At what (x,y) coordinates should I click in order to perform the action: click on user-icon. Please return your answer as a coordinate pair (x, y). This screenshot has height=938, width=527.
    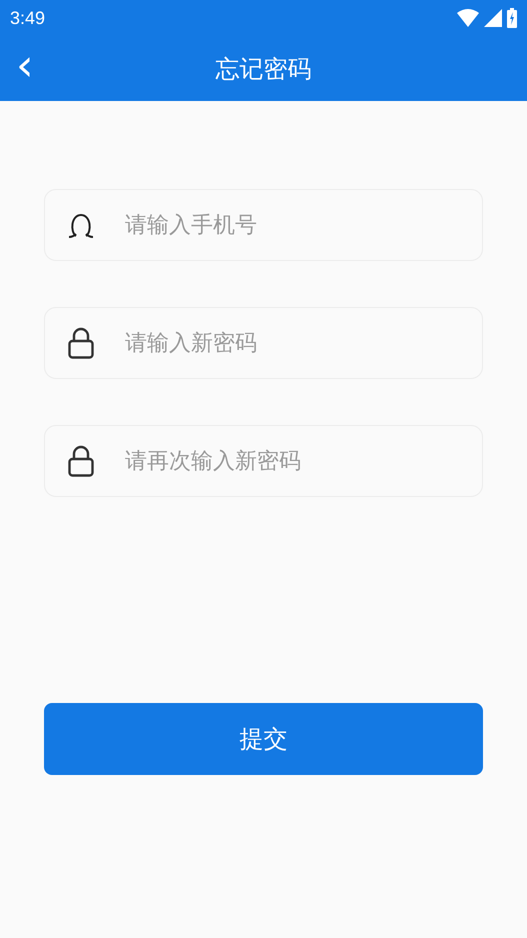
    Looking at the image, I should click on (81, 225).